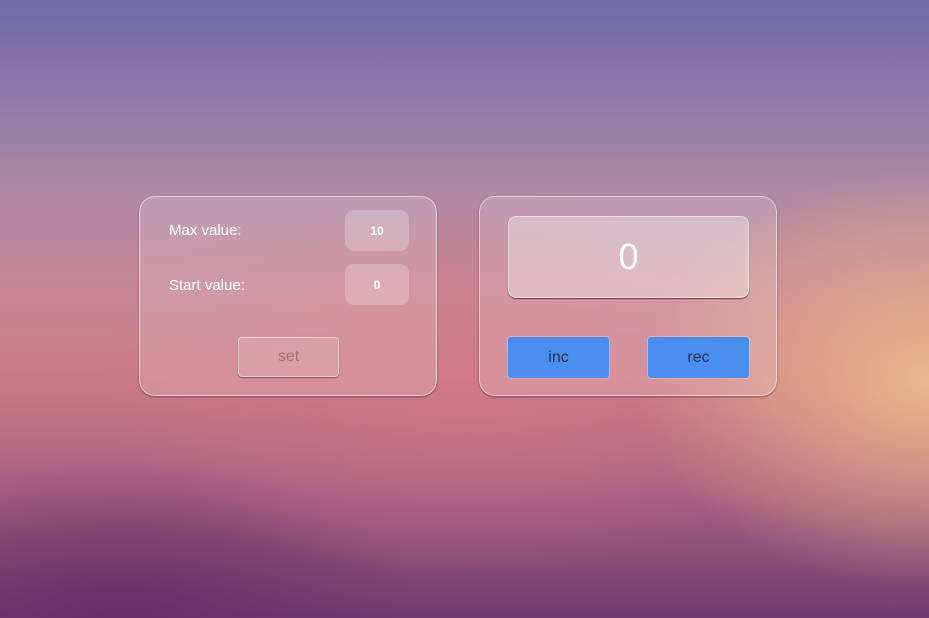 This screenshot has width=929, height=618. Describe the element at coordinates (205, 230) in the screenshot. I see `max-value-label: Max value:` at that location.